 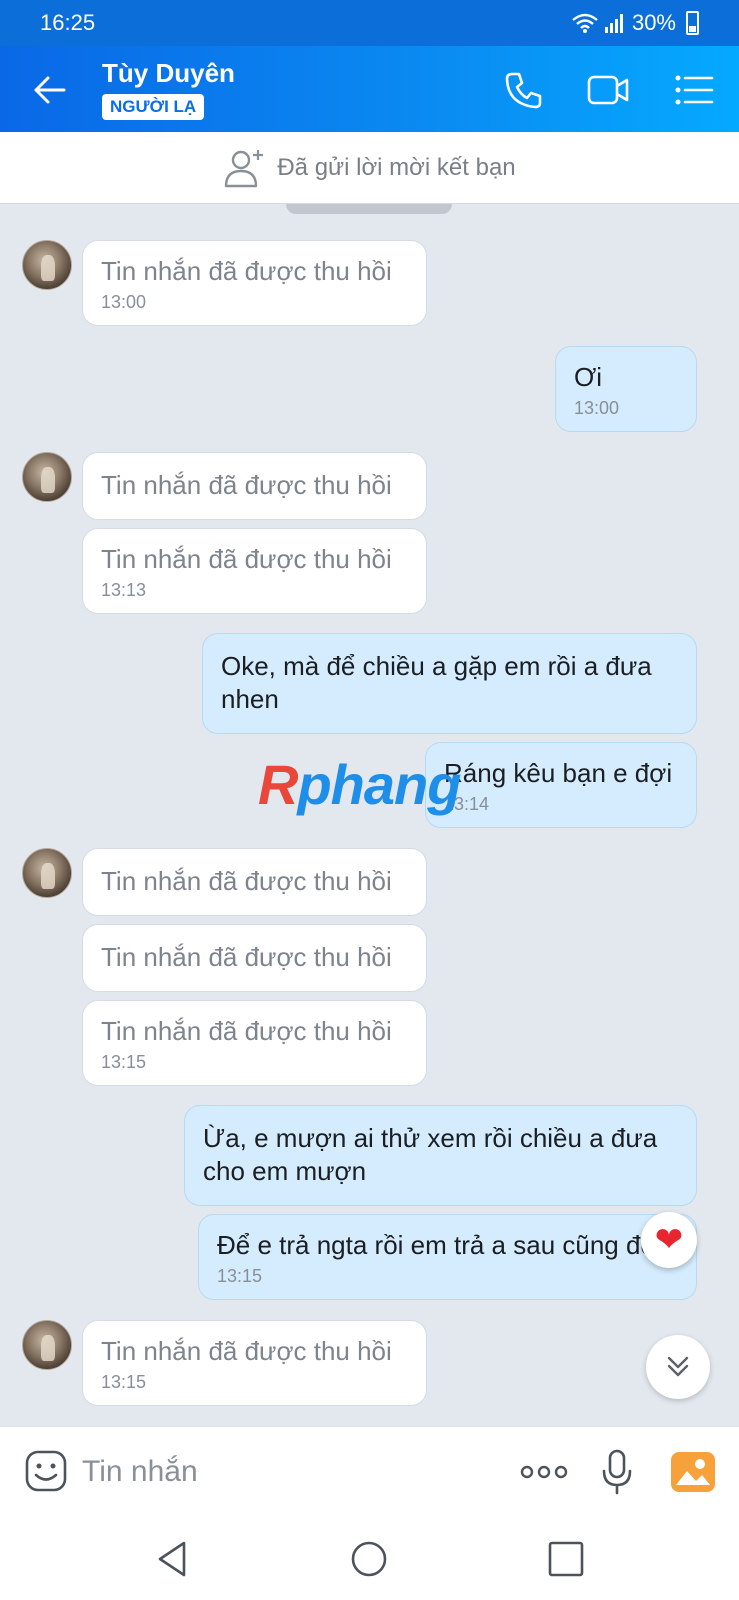 I want to click on add-user-icon, so click(x=244, y=168).